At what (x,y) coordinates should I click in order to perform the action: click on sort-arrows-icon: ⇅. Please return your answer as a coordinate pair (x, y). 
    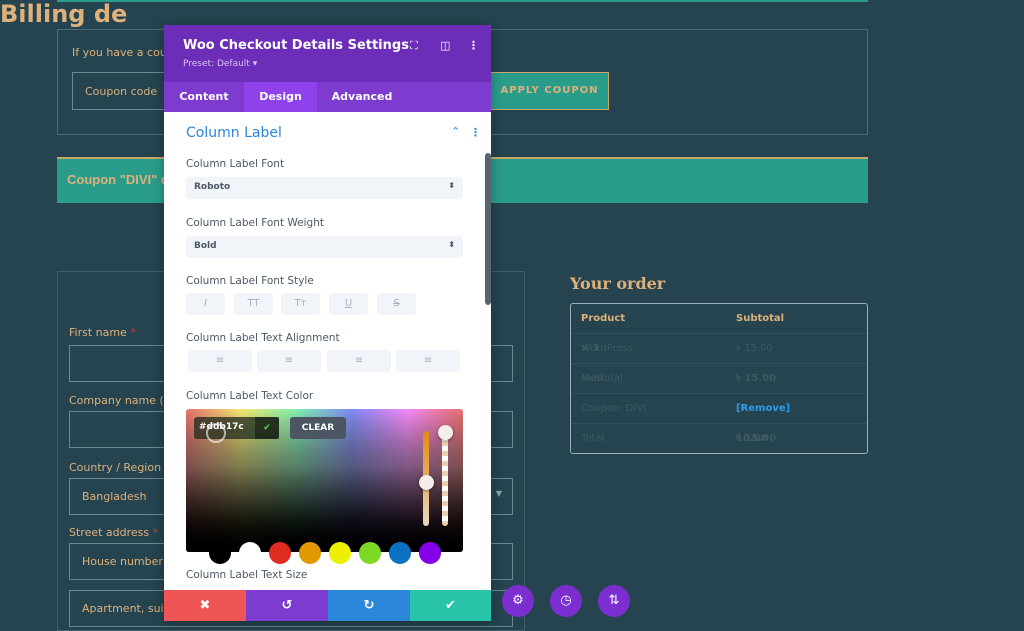
    Looking at the image, I should click on (614, 600).